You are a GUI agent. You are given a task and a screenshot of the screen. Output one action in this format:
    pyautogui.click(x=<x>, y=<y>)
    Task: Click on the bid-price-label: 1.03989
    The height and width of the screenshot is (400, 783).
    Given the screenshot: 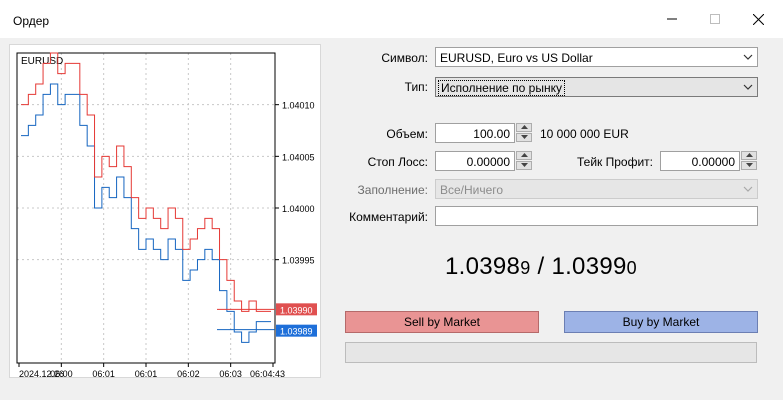 What is the action you would take?
    pyautogui.click(x=296, y=332)
    